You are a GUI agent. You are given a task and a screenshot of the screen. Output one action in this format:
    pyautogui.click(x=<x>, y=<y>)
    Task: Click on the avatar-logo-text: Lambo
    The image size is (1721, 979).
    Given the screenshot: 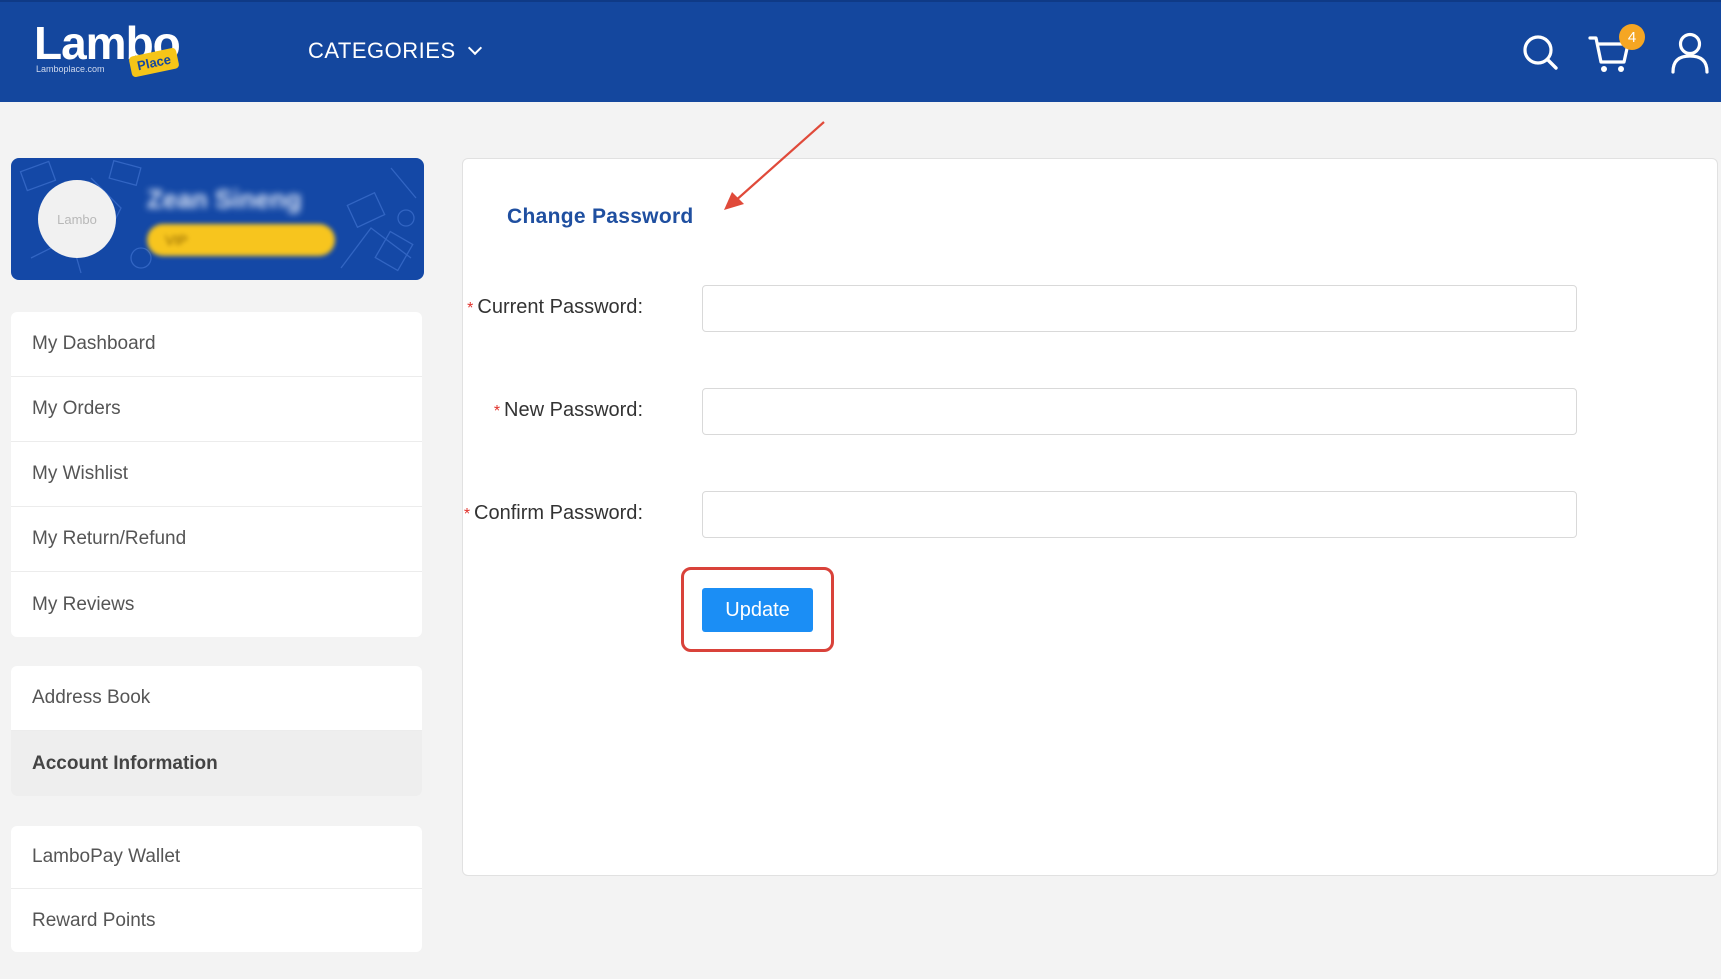 What is the action you would take?
    pyautogui.click(x=77, y=219)
    